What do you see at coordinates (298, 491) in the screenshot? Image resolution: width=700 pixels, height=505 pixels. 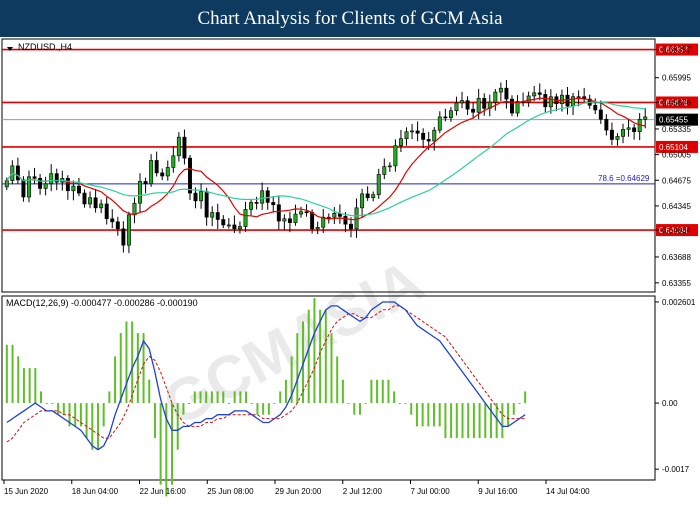 I see `time-tick-label: 29 Jun 20:00` at bounding box center [298, 491].